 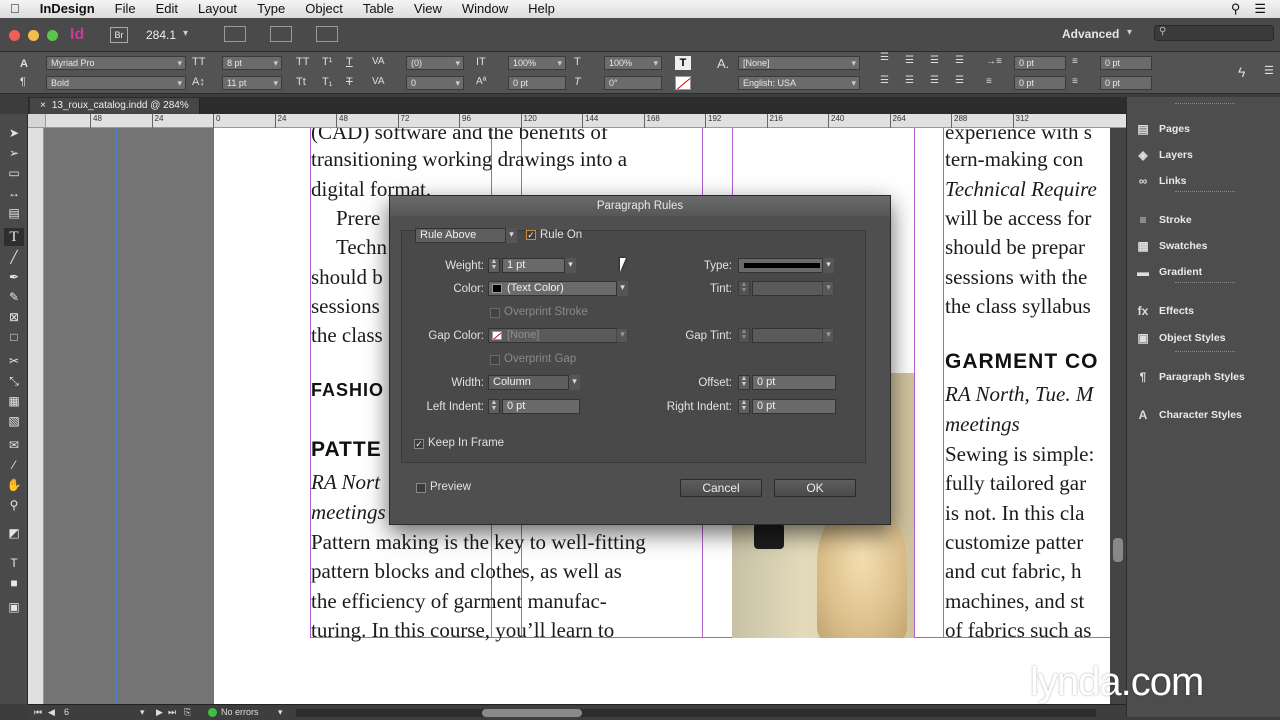 What do you see at coordinates (14, 173) in the screenshot?
I see `page-tool-icon: ▭` at bounding box center [14, 173].